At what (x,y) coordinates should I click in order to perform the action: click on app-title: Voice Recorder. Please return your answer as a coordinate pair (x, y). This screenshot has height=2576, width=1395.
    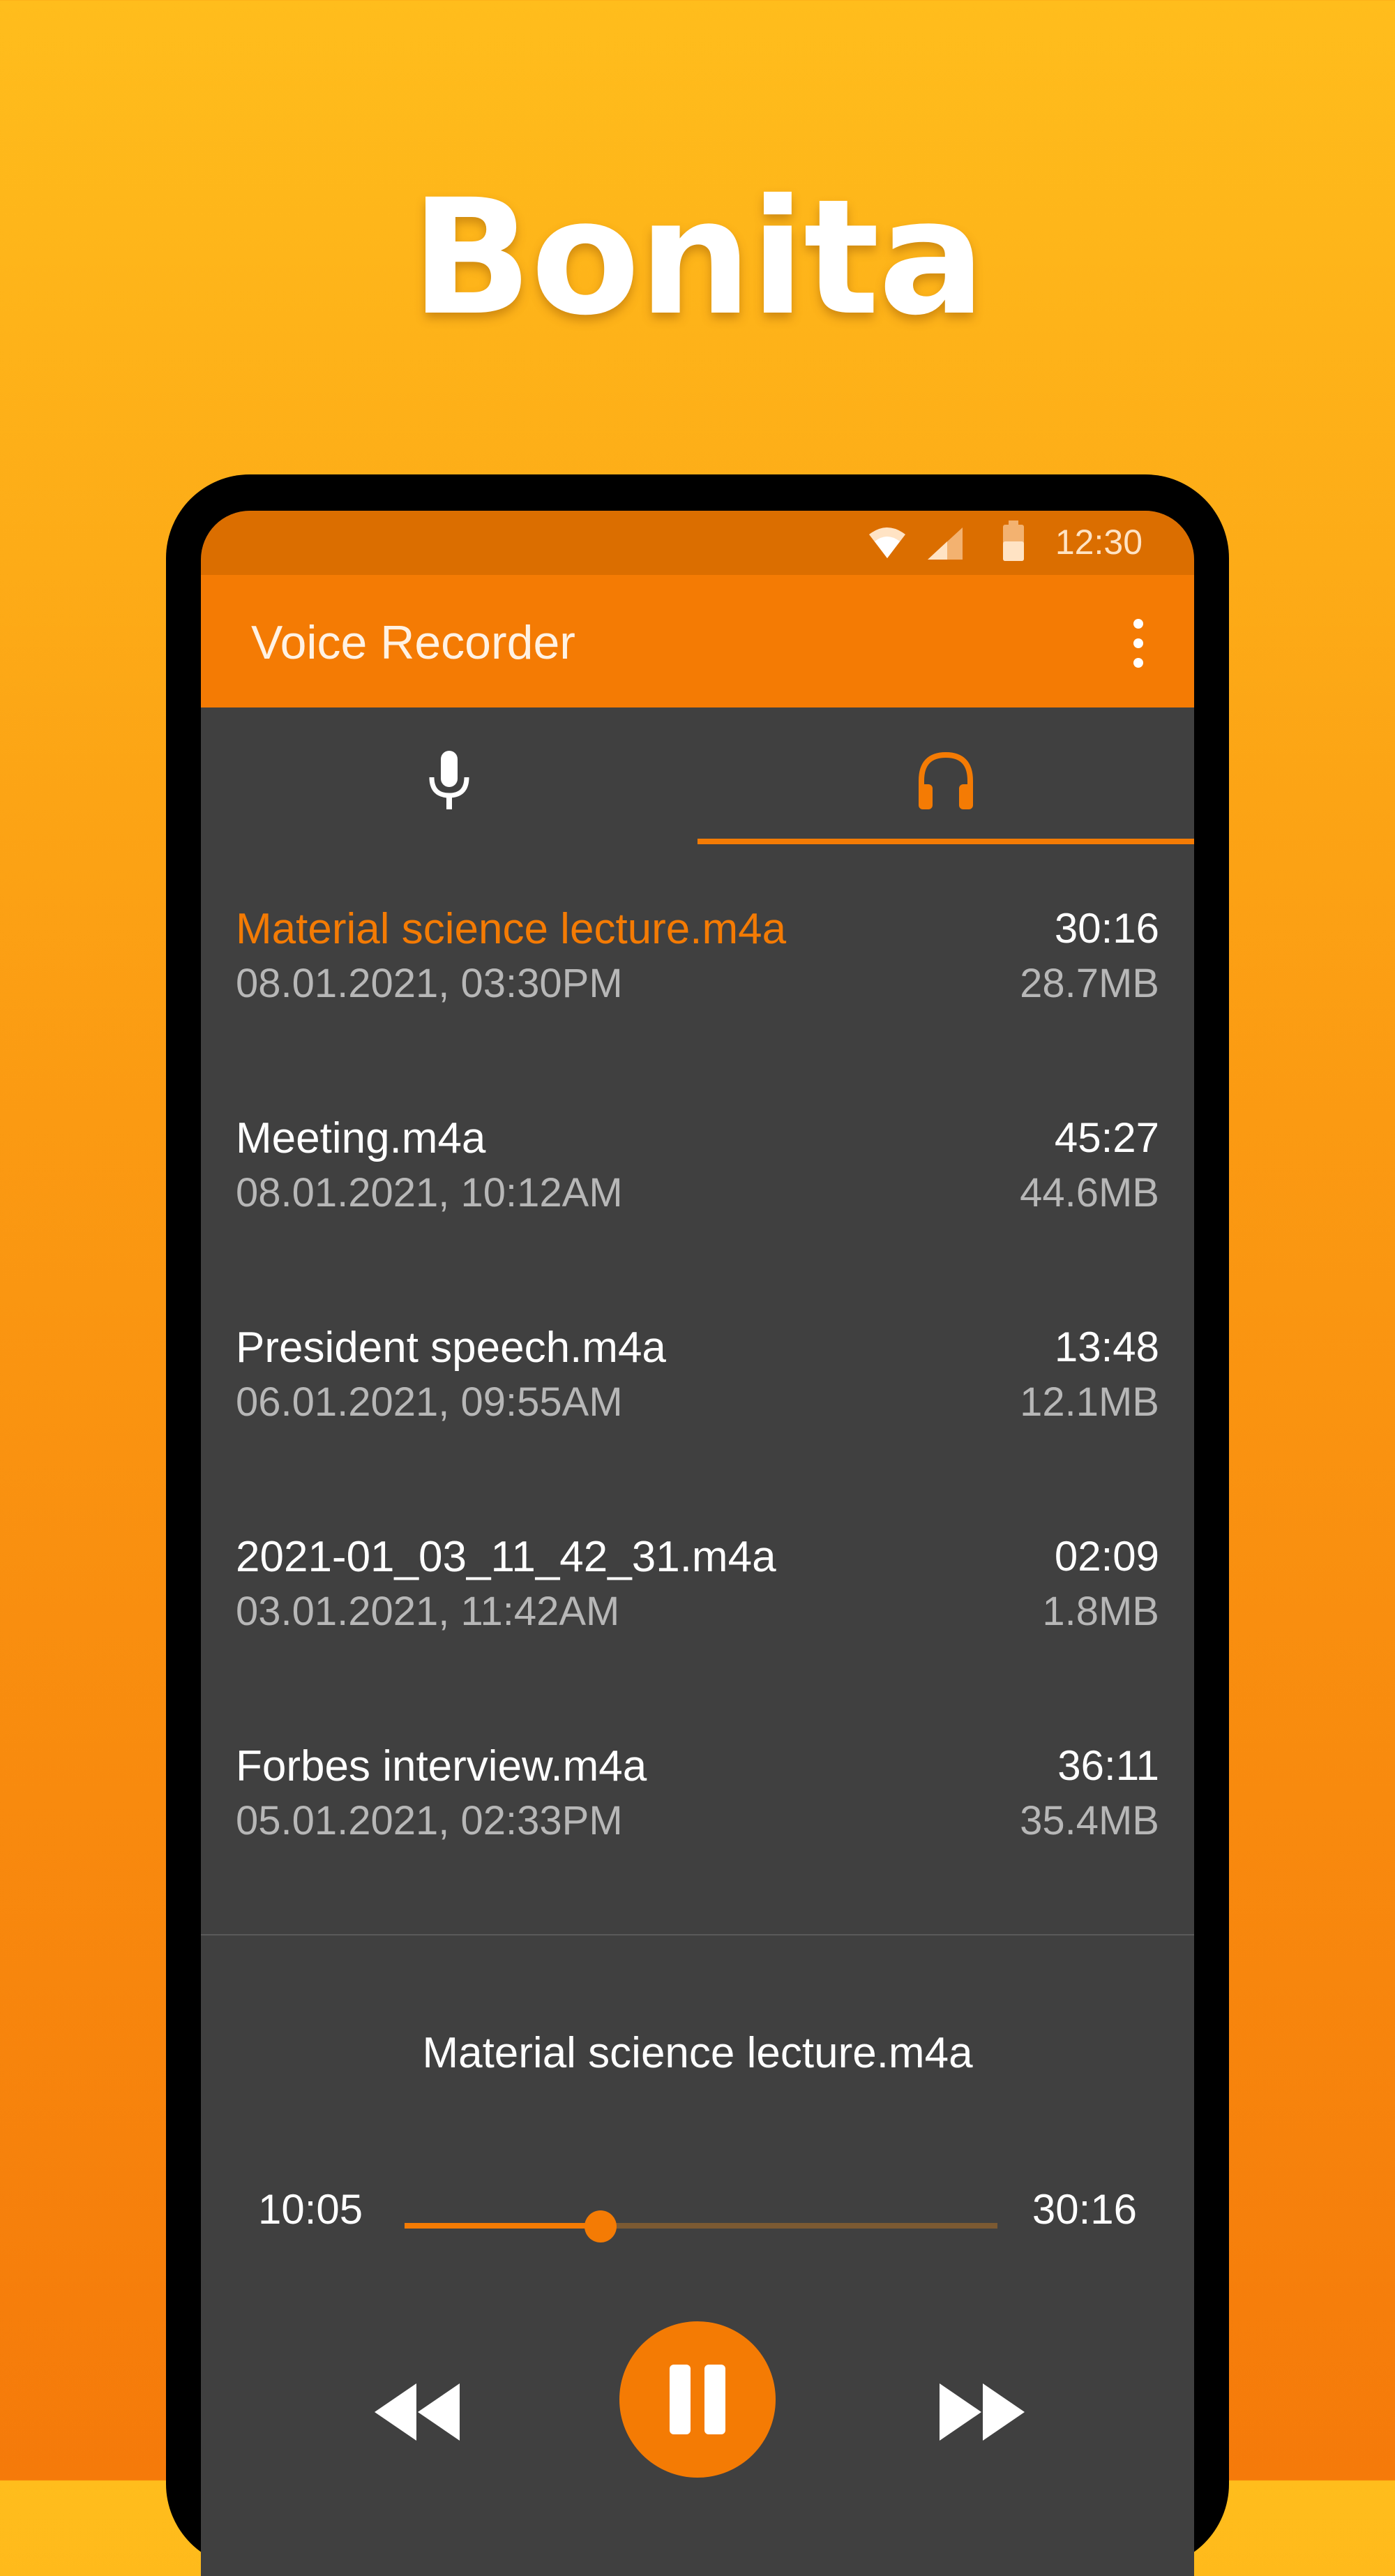
    Looking at the image, I should click on (413, 642).